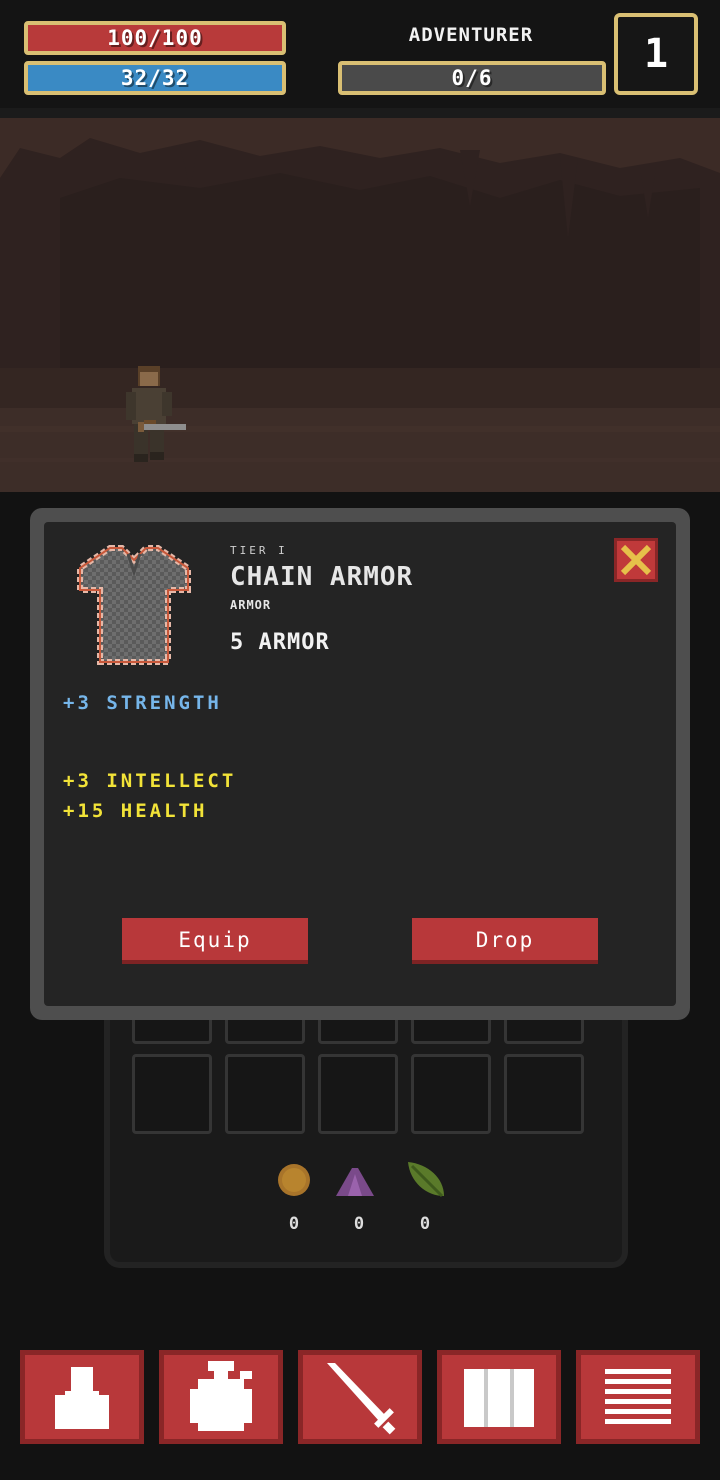 The image size is (720, 1480). What do you see at coordinates (322, 577) in the screenshot?
I see `item-name: CHAIN ARMOR` at bounding box center [322, 577].